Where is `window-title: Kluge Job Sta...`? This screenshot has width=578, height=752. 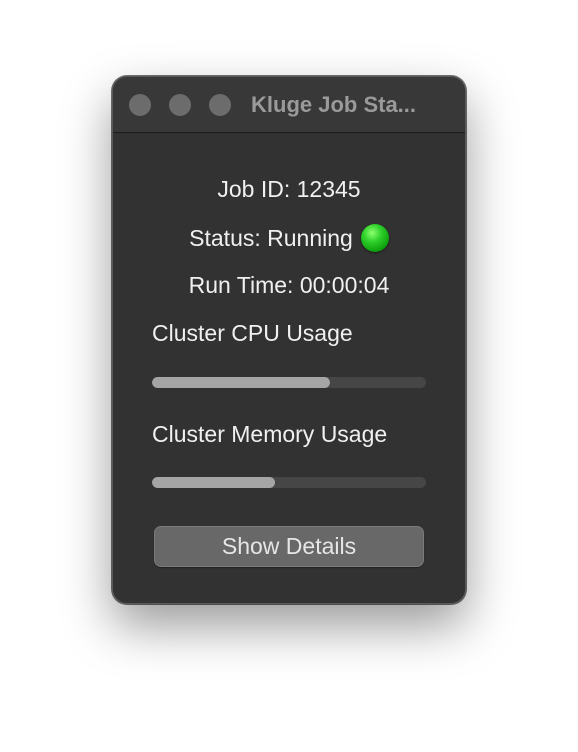 window-title: Kluge Job Sta... is located at coordinates (334, 104).